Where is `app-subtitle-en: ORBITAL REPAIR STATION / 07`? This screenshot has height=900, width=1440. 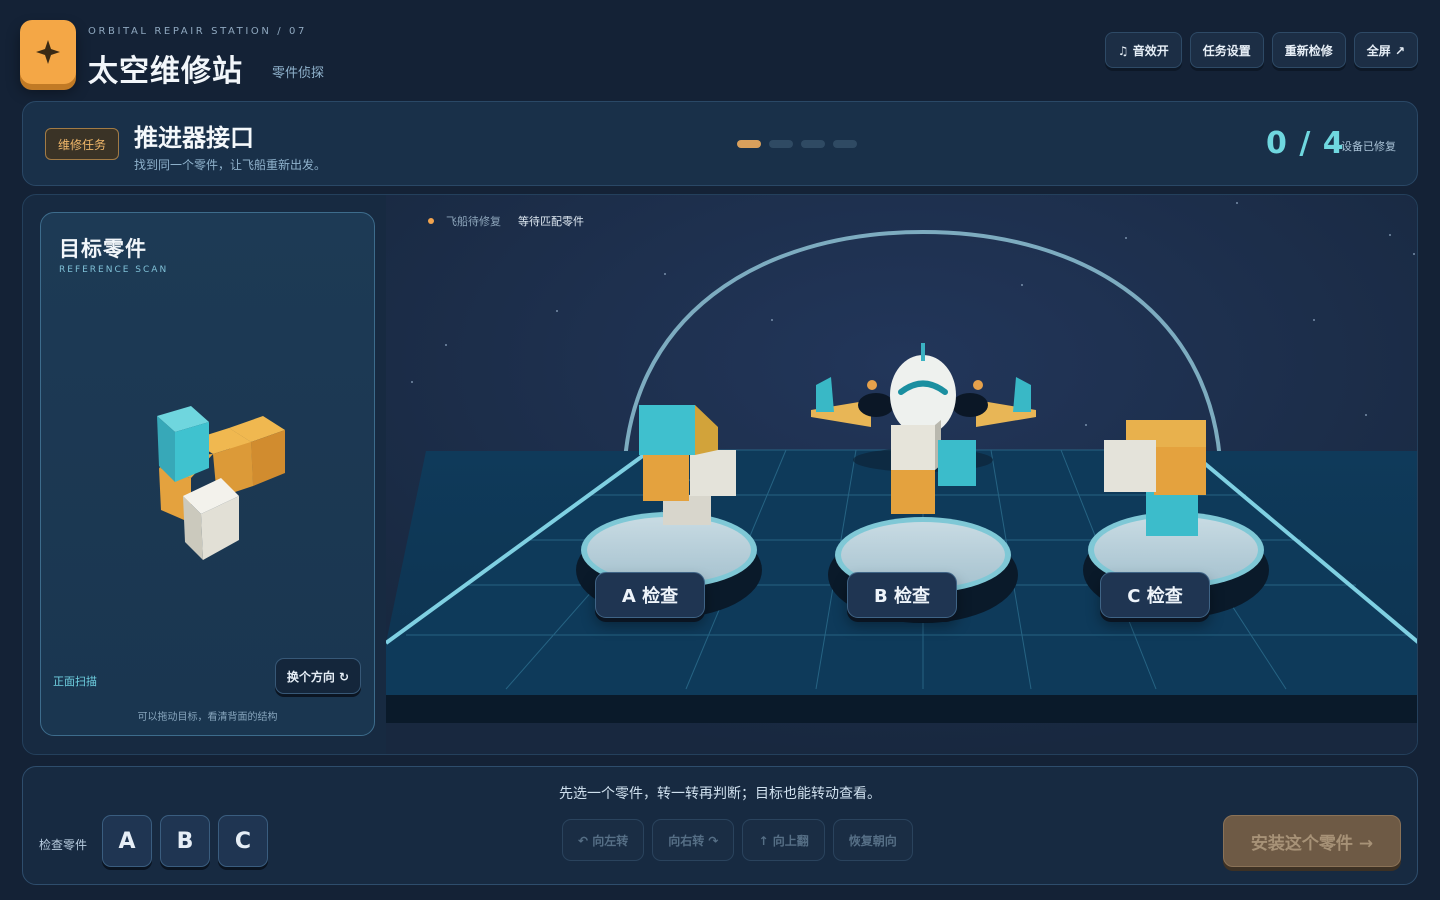
app-subtitle-en: ORBITAL REPAIR STATION / 07 is located at coordinates (197, 31).